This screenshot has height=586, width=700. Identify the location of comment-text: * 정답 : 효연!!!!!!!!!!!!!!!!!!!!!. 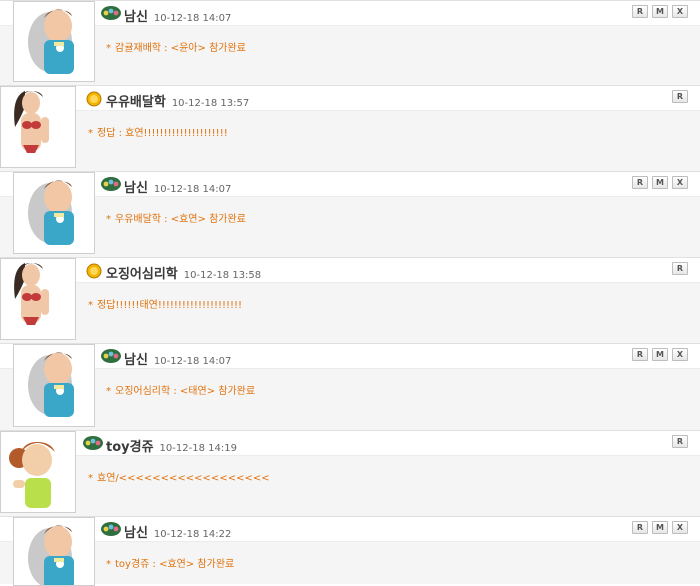
(158, 131).